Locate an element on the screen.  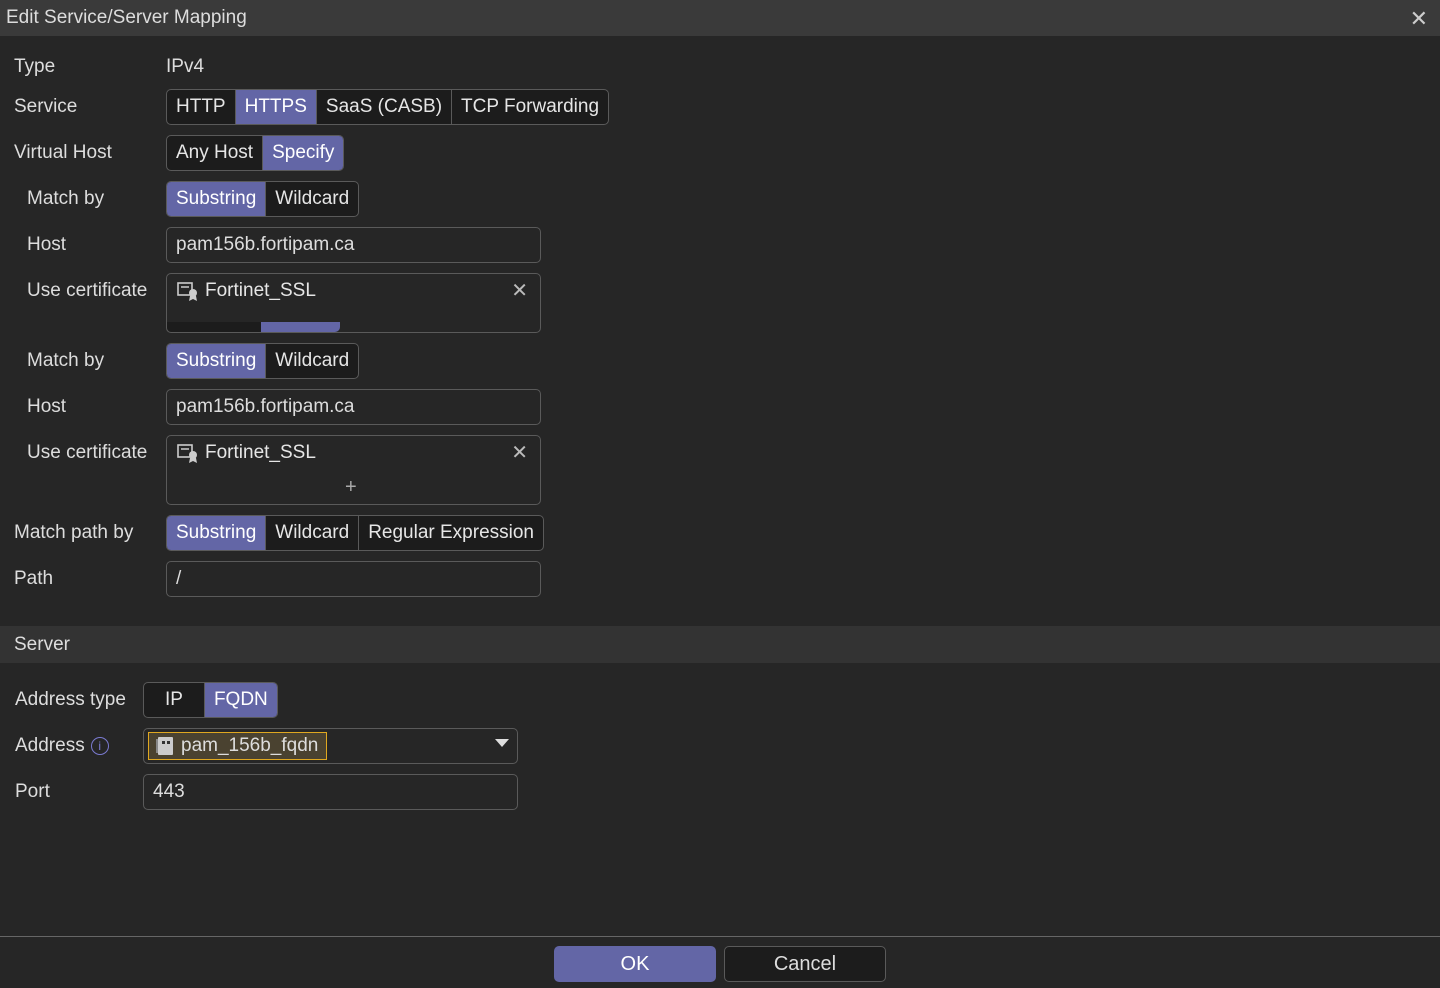
service-label: Service is located at coordinates (46, 106).